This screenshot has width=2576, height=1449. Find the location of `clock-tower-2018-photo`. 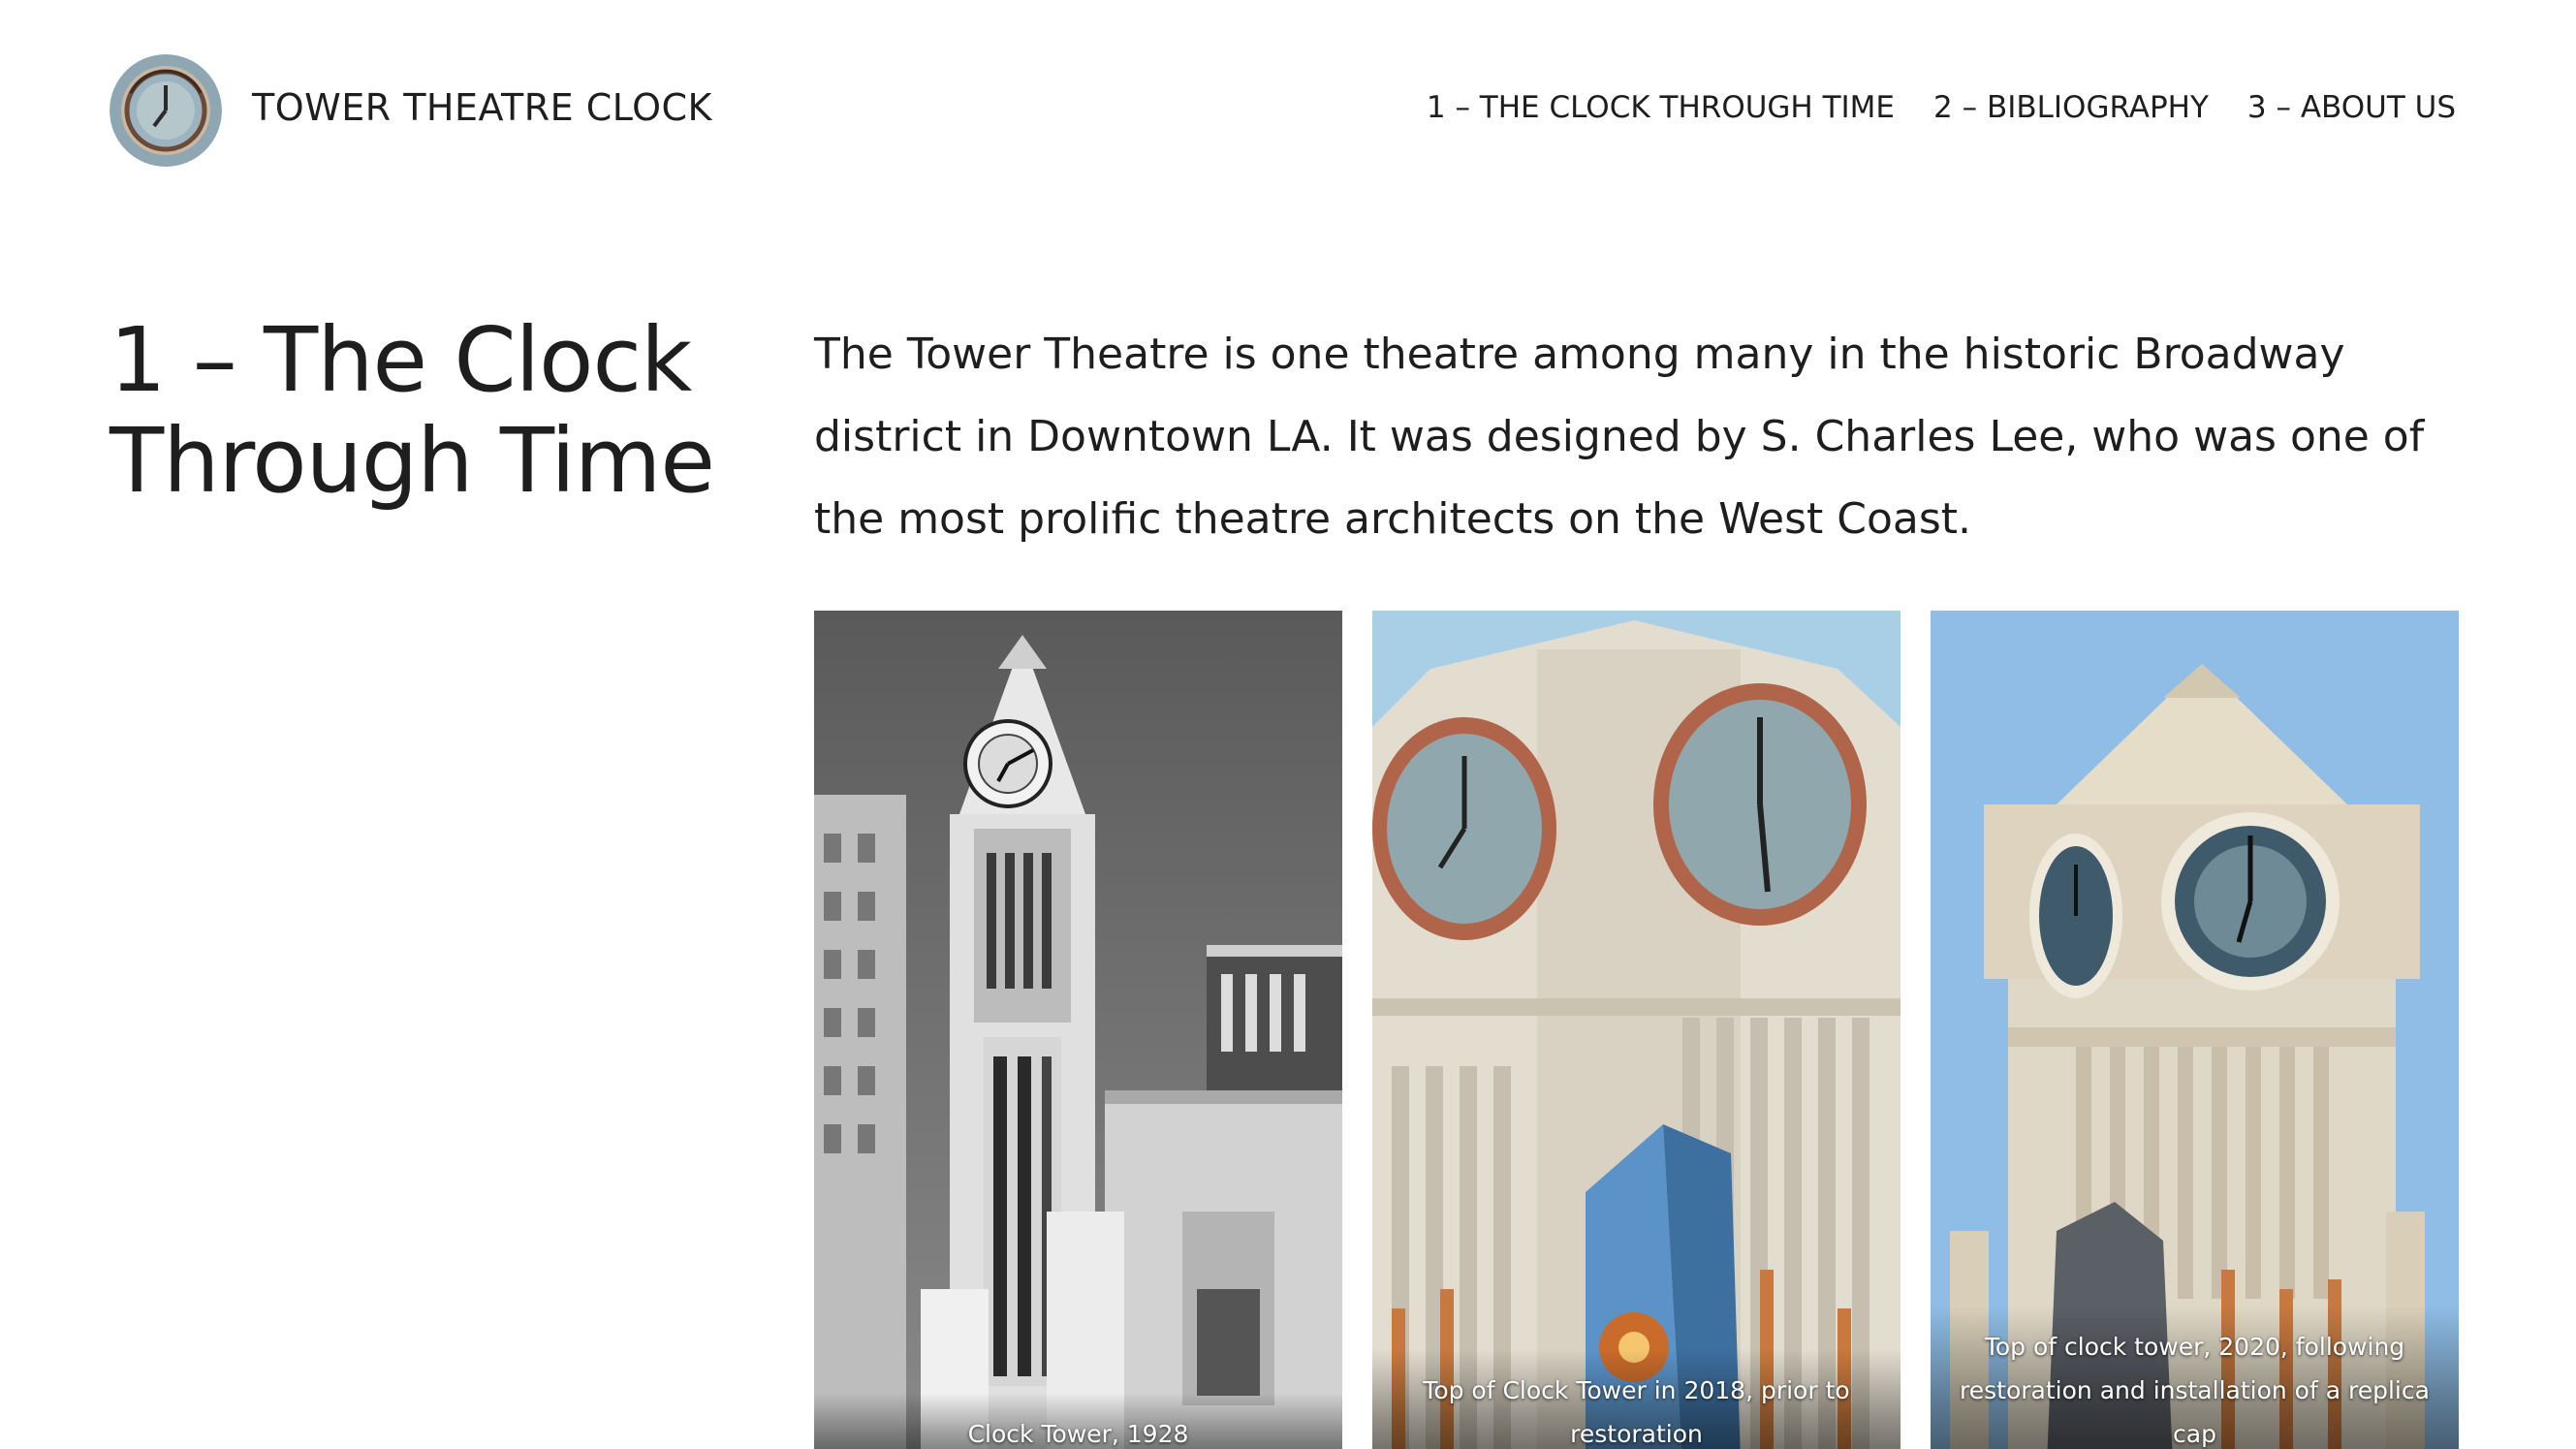

clock-tower-2018-photo is located at coordinates (1636, 1030).